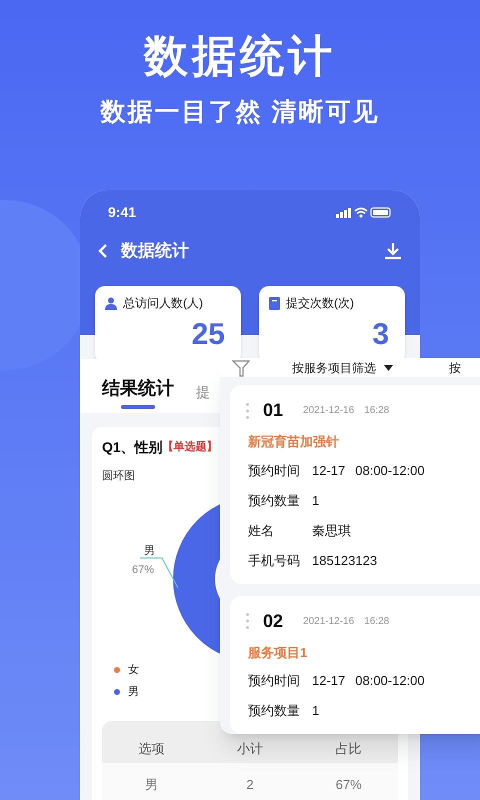  I want to click on table-cell-text: 男, so click(151, 785).